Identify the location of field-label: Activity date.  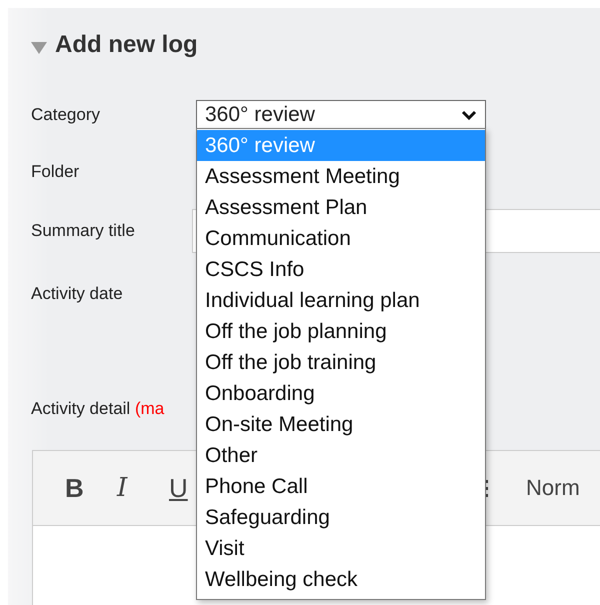
(77, 294).